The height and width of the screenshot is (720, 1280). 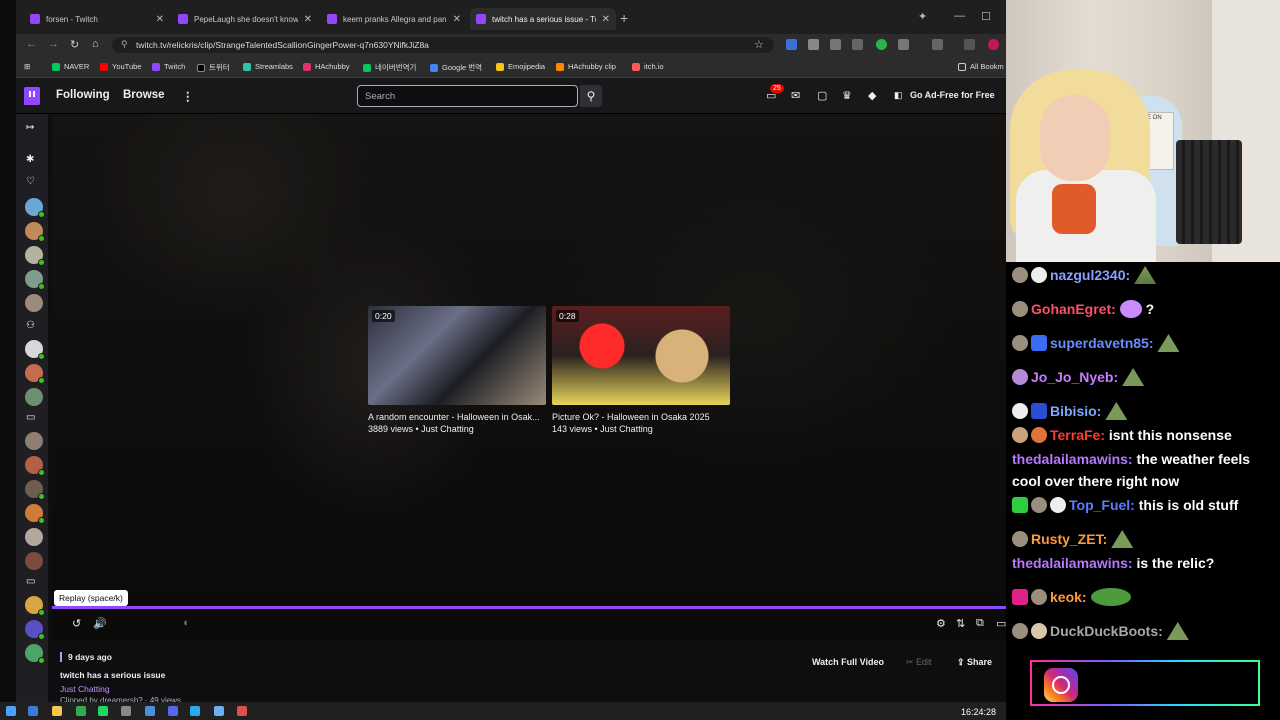 I want to click on bookmark-google-translate: Google 번역, so click(x=456, y=67).